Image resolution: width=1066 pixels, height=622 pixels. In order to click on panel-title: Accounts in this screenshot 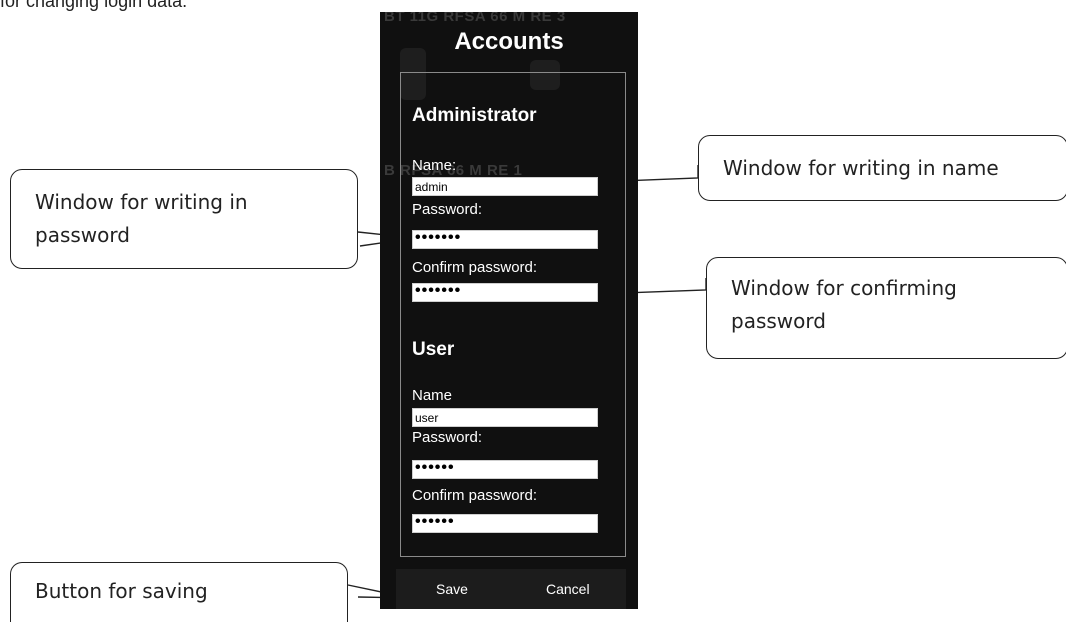, I will do `click(509, 41)`.